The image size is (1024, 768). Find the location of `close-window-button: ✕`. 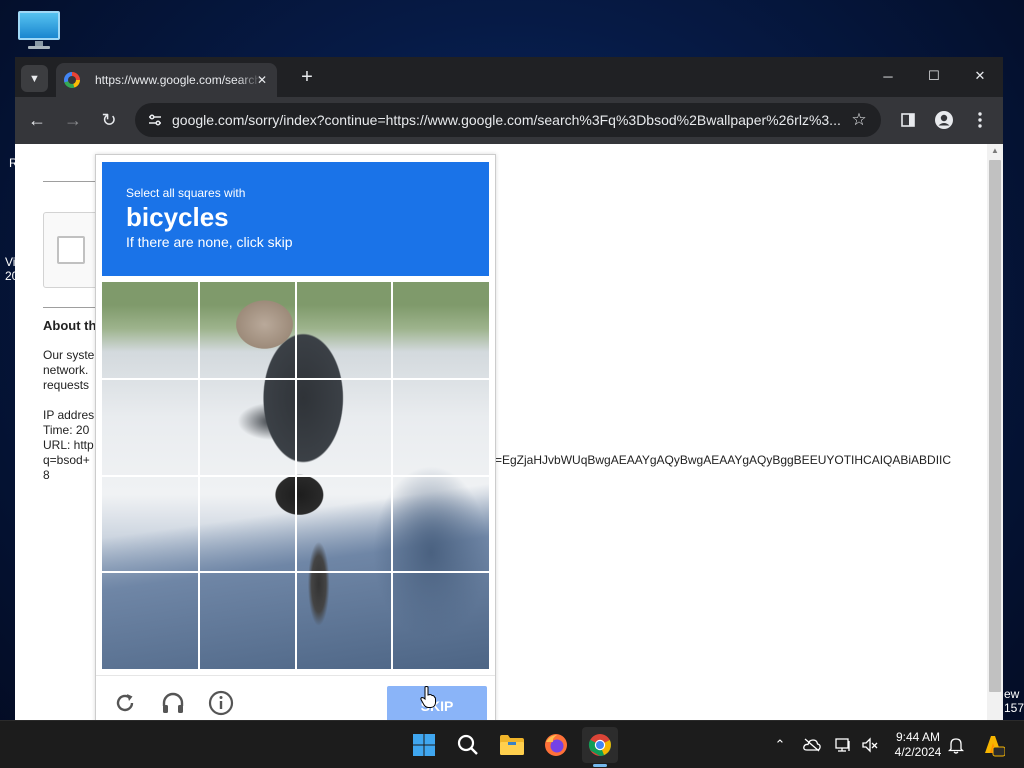

close-window-button: ✕ is located at coordinates (980, 76).